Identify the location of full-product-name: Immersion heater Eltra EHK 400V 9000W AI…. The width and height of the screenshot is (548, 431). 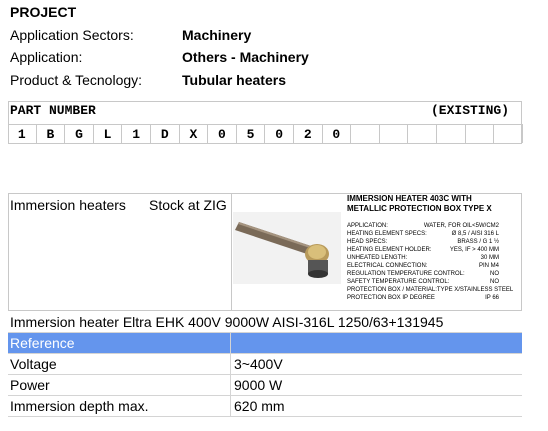
(227, 322).